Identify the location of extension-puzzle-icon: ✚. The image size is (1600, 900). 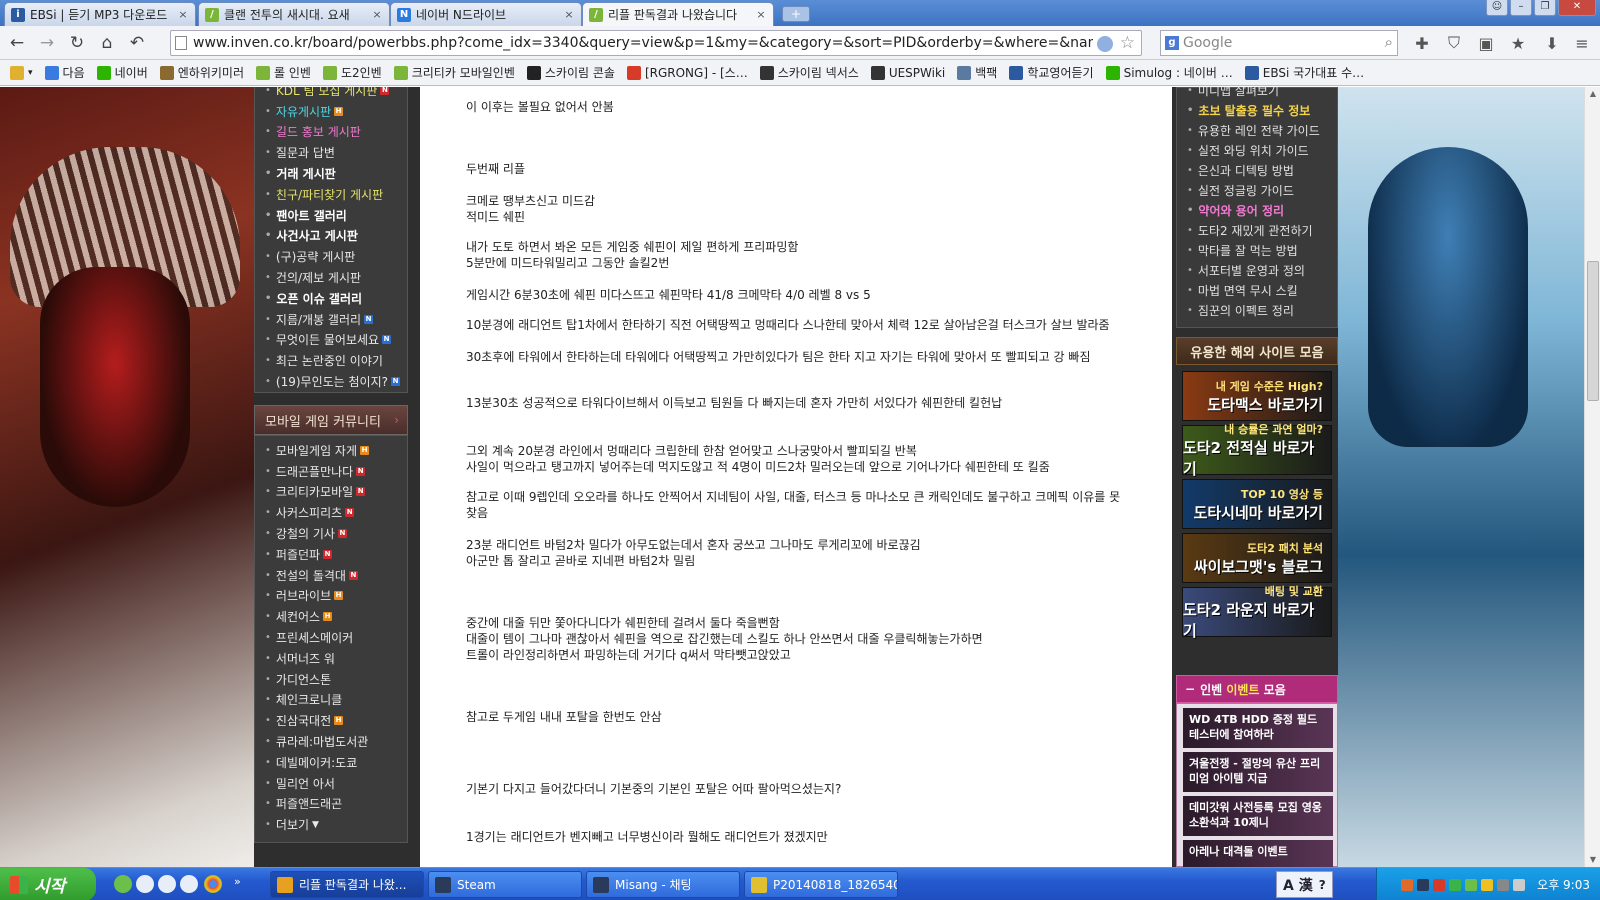
(1422, 43).